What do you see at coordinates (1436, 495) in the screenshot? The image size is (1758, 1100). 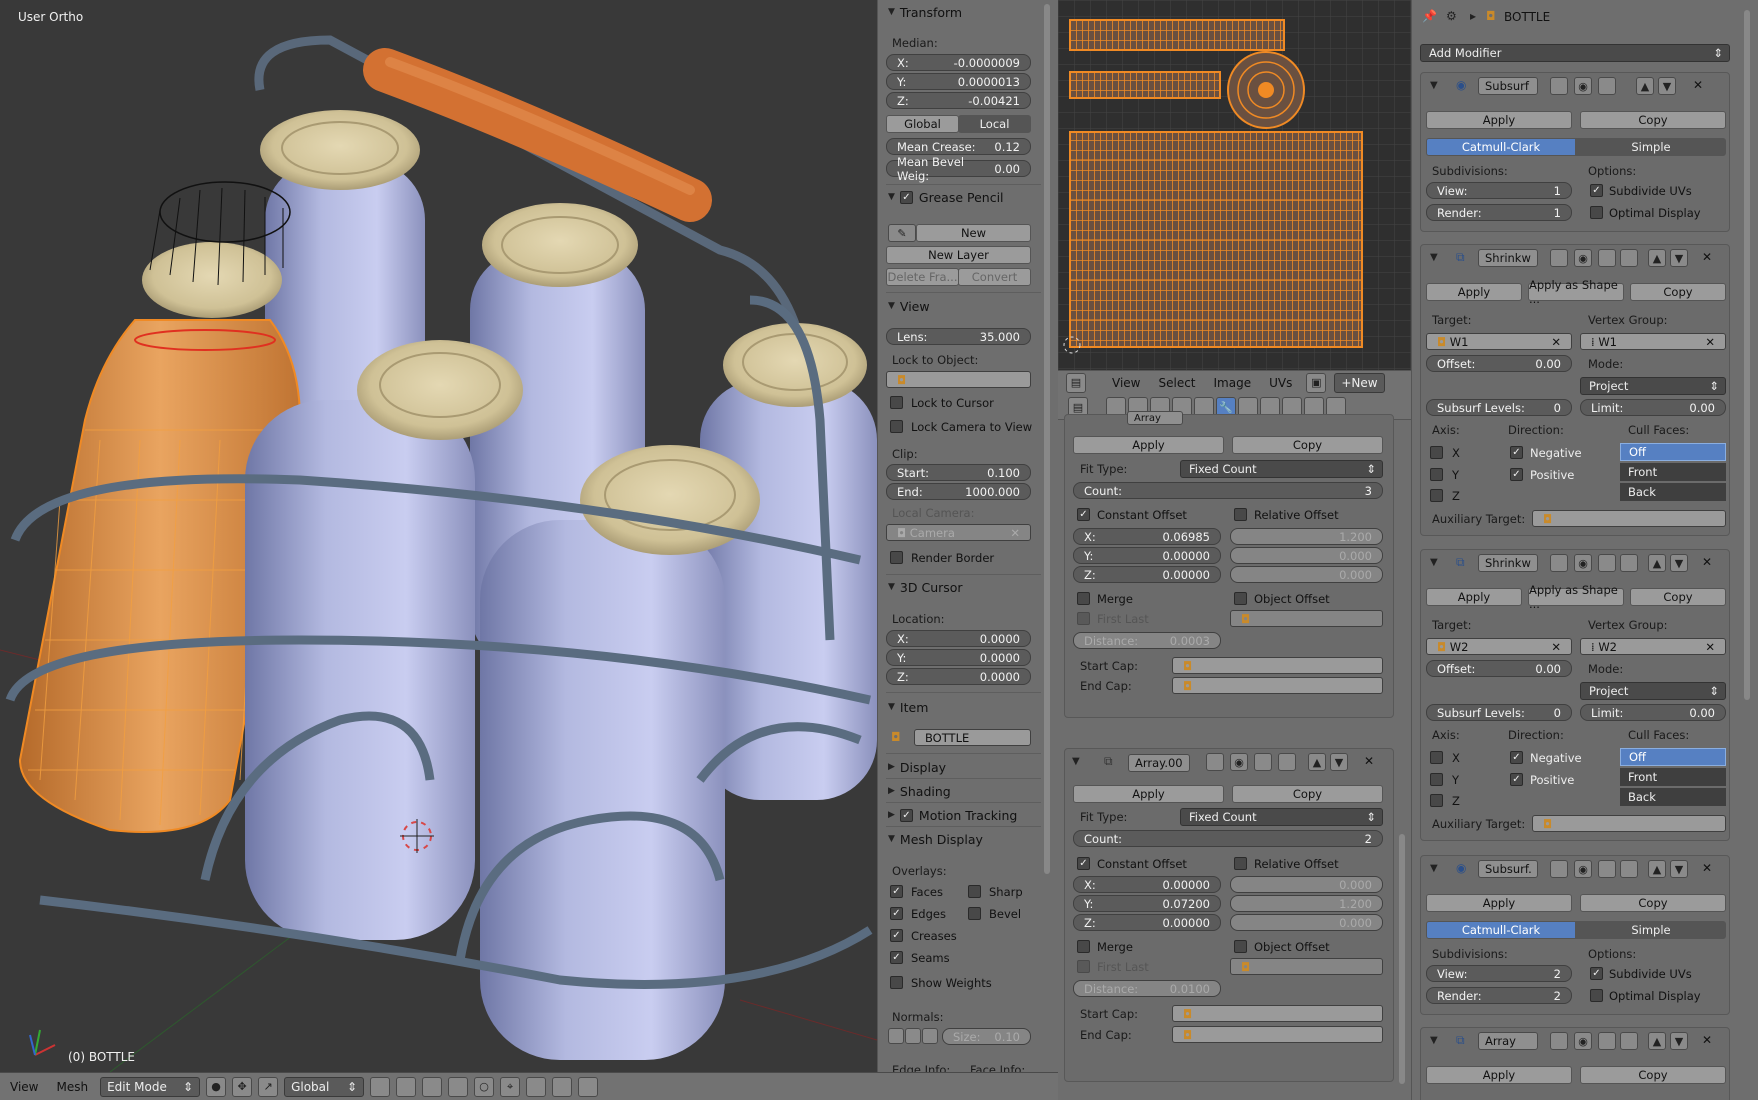 I see `shrink1-axis-z-checkbox` at bounding box center [1436, 495].